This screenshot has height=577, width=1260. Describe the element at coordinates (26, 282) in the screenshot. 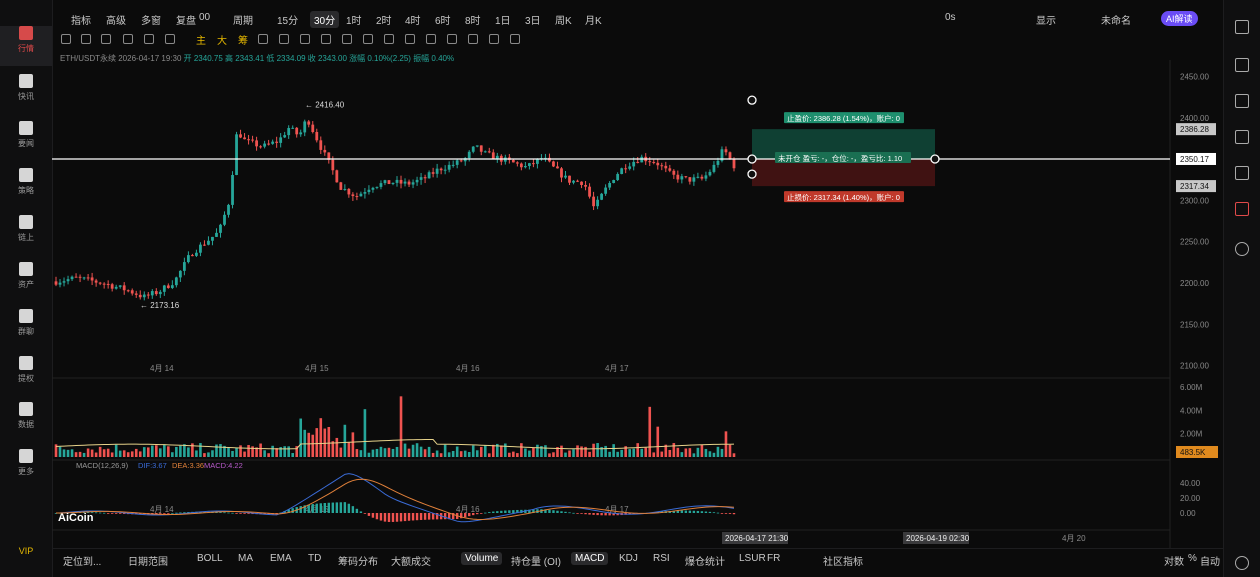

I see `sidebar-item-5: 资产` at that location.